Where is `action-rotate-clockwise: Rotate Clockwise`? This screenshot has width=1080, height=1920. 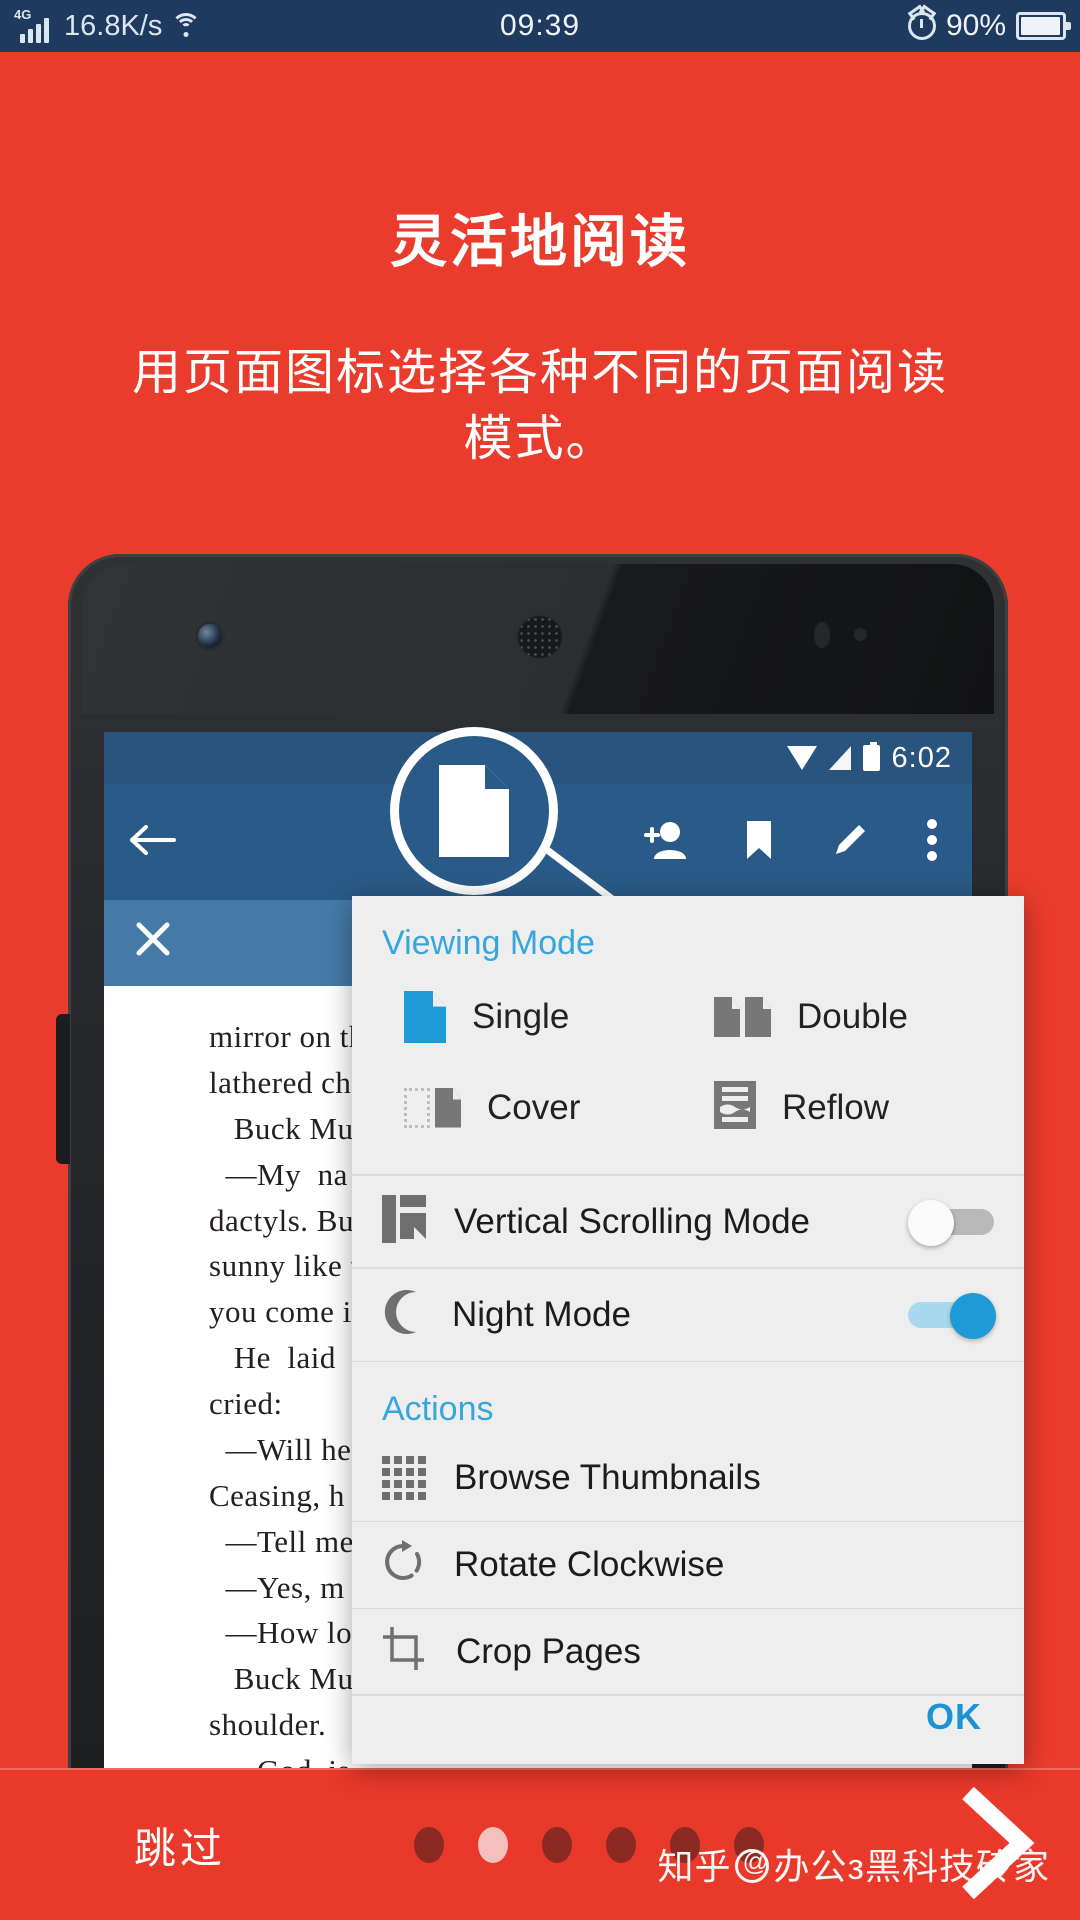 action-rotate-clockwise: Rotate Clockwise is located at coordinates (688, 1564).